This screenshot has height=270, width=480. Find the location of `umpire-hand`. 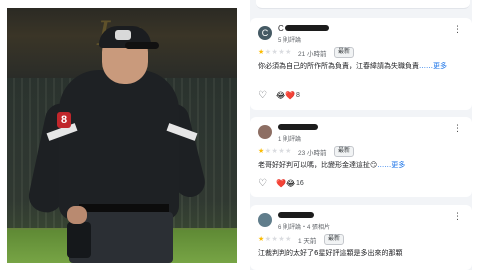

umpire-hand is located at coordinates (77, 215).